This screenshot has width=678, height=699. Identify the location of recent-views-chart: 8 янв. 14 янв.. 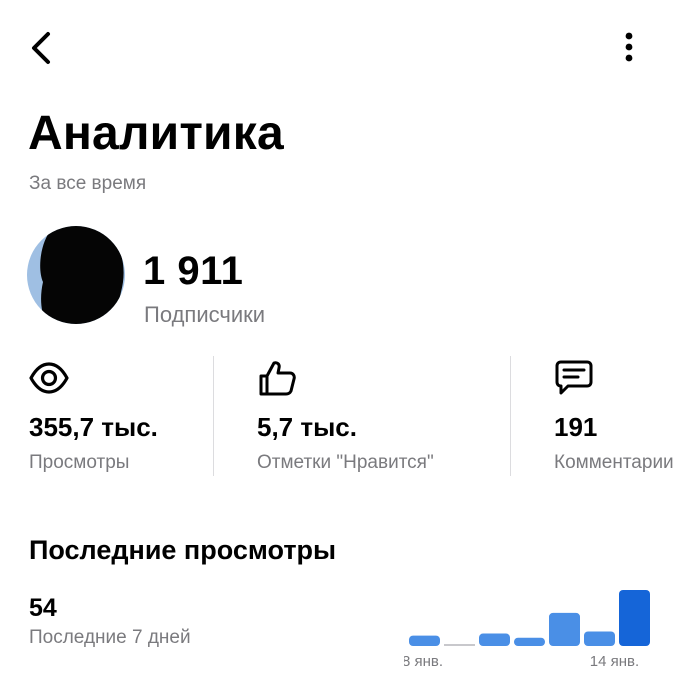
(529, 627).